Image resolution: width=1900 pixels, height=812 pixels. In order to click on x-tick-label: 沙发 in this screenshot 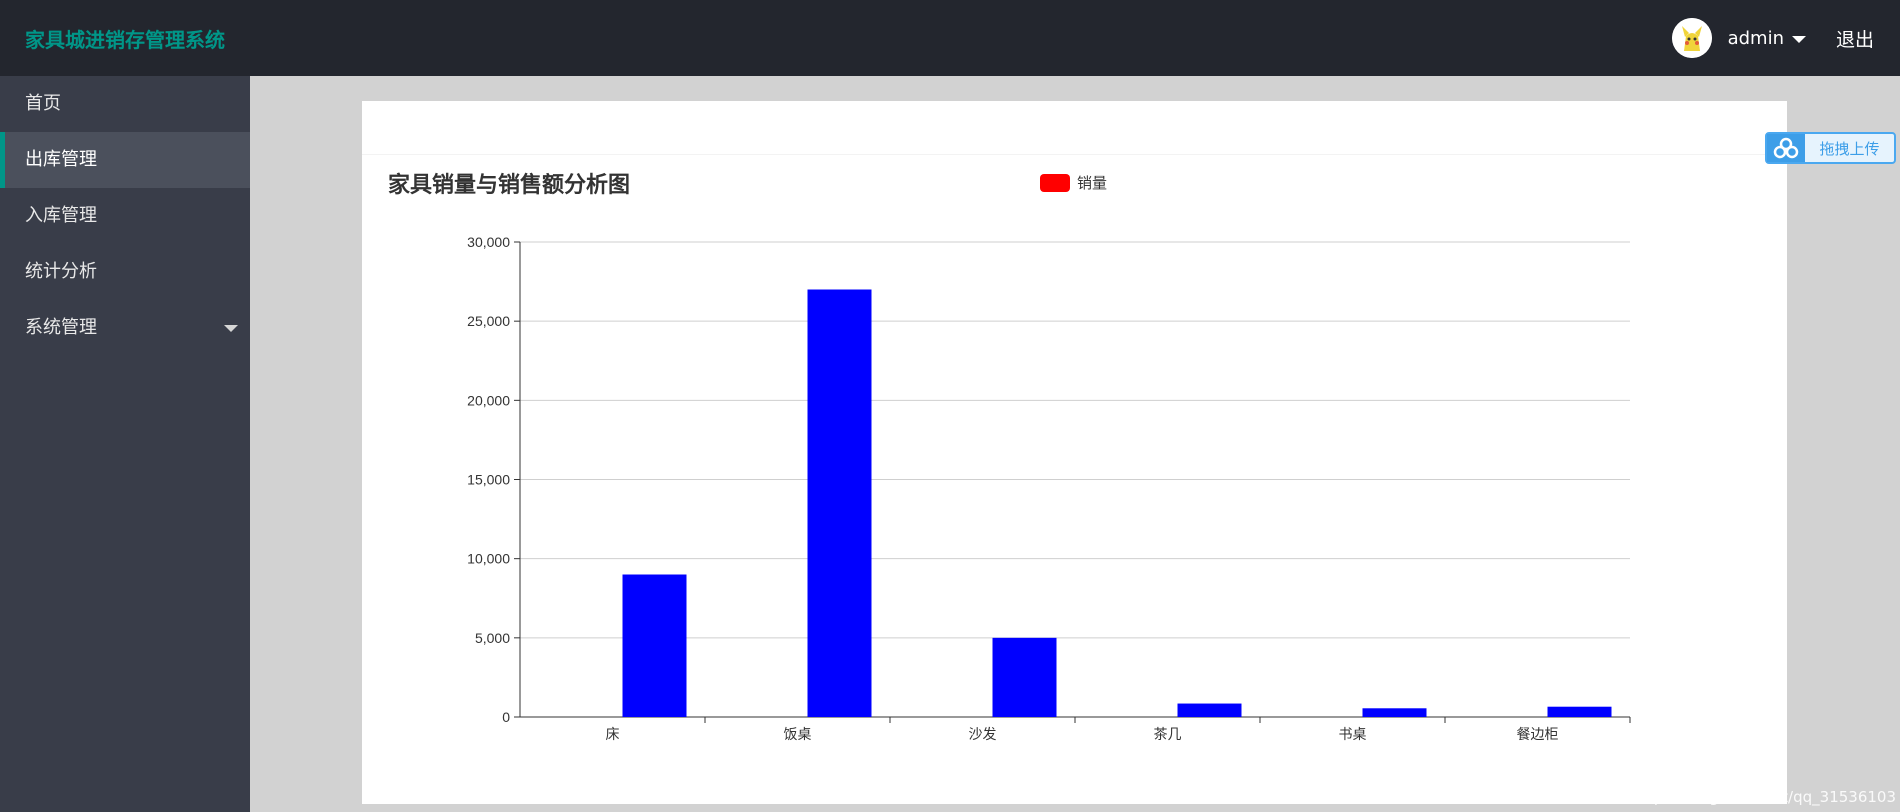, I will do `click(983, 735)`.